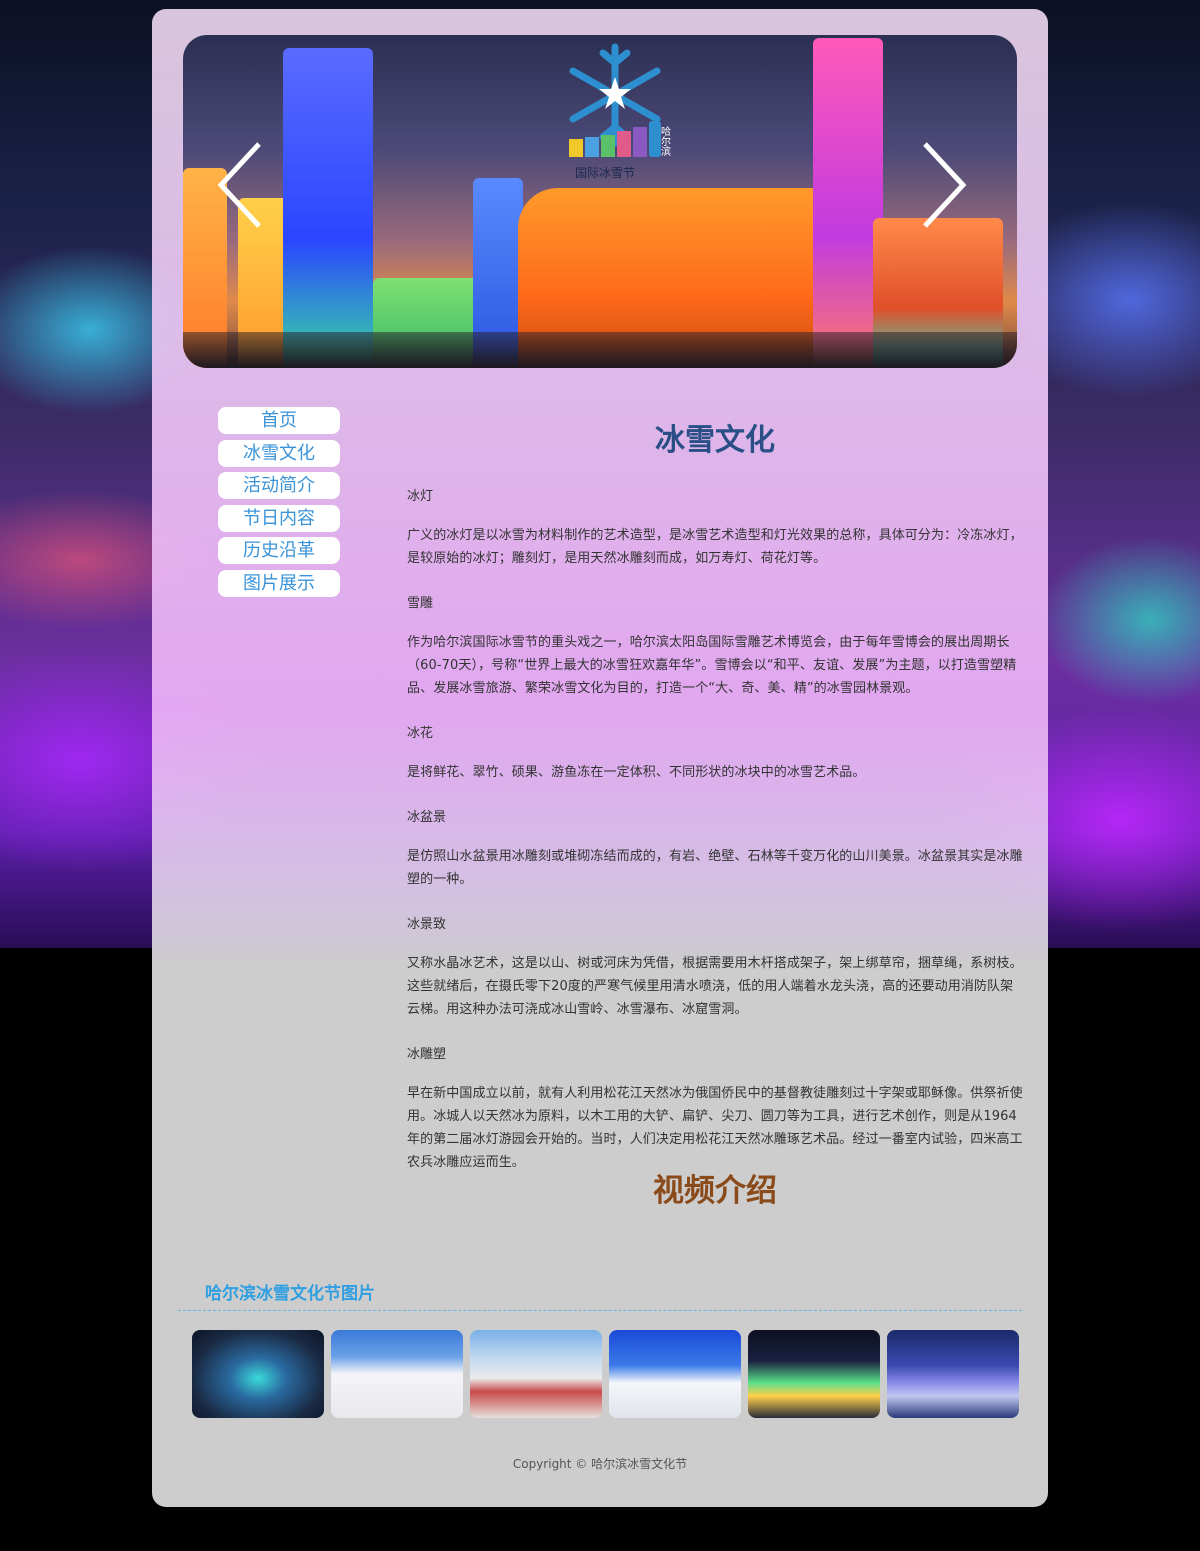  Describe the element at coordinates (279, 486) in the screenshot. I see `nav-item-activities: 活动简介` at that location.